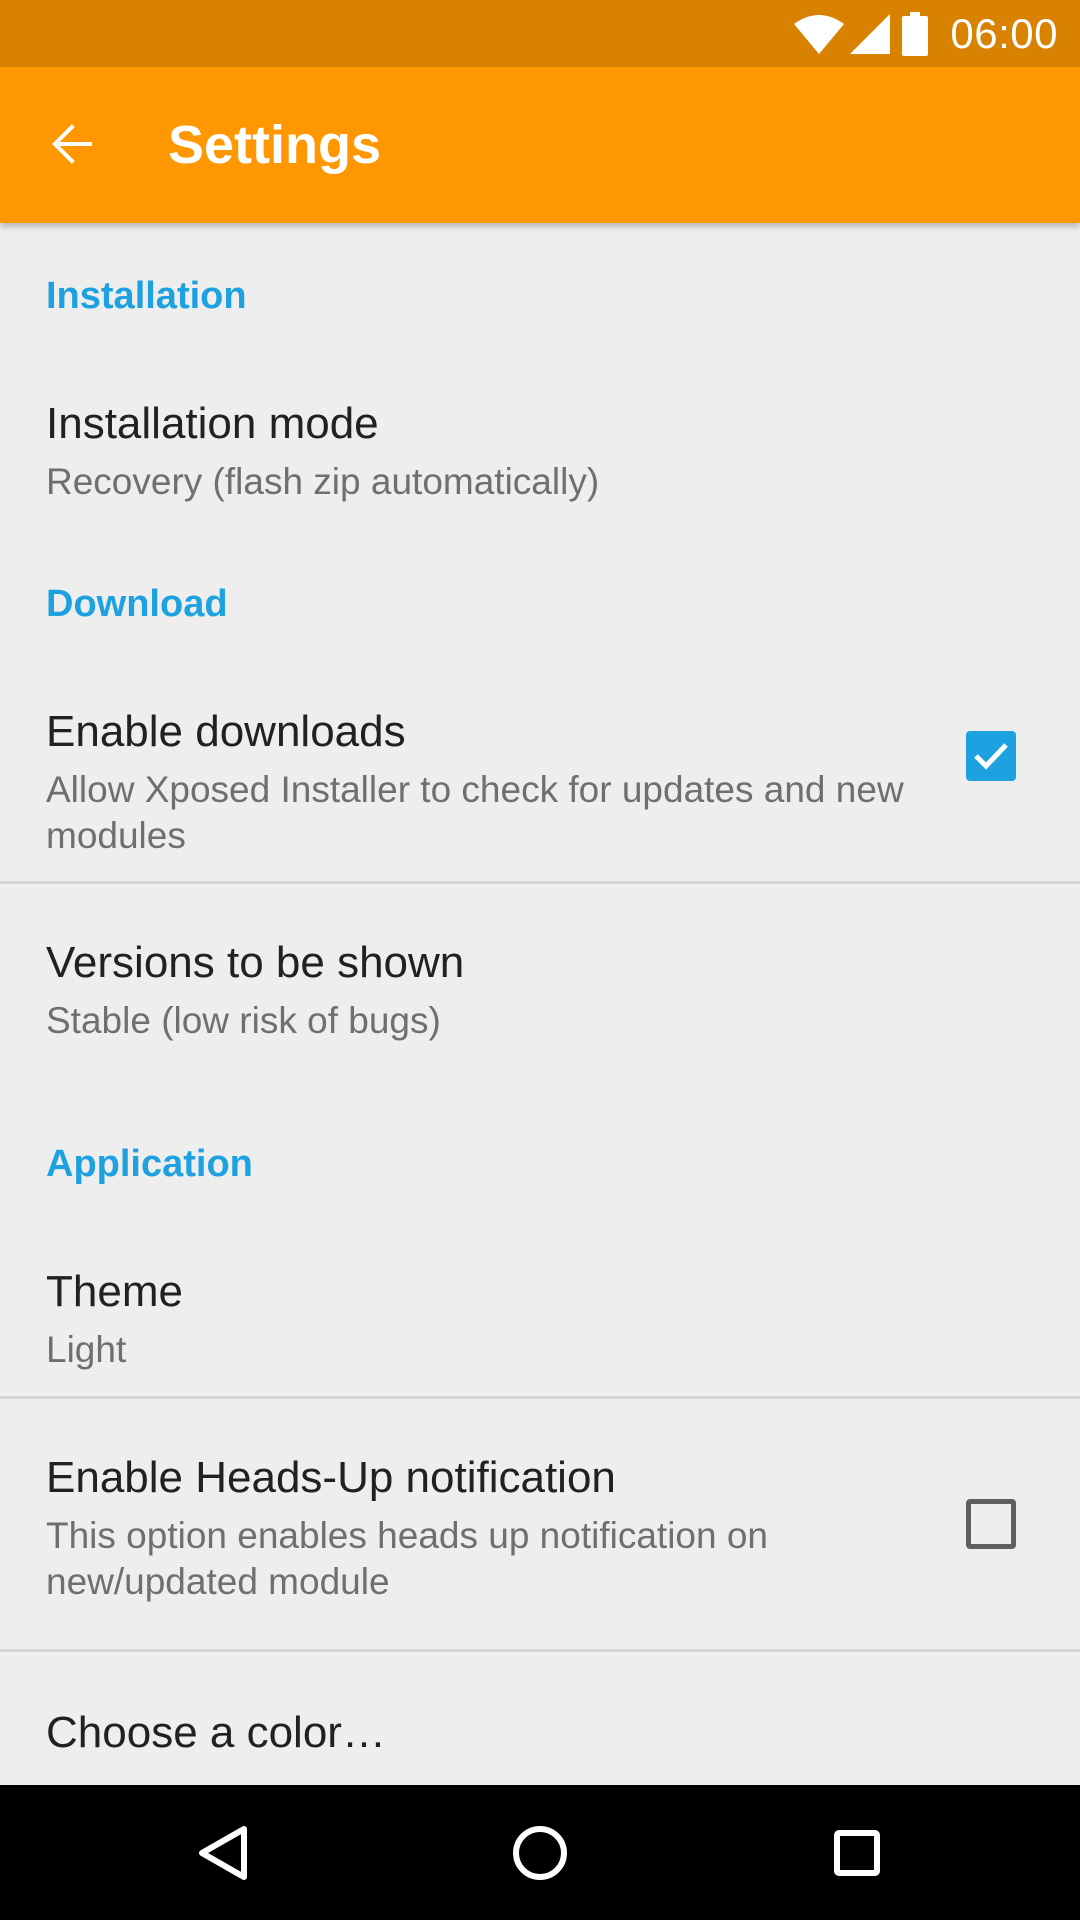  I want to click on check-icon, so click(991, 756).